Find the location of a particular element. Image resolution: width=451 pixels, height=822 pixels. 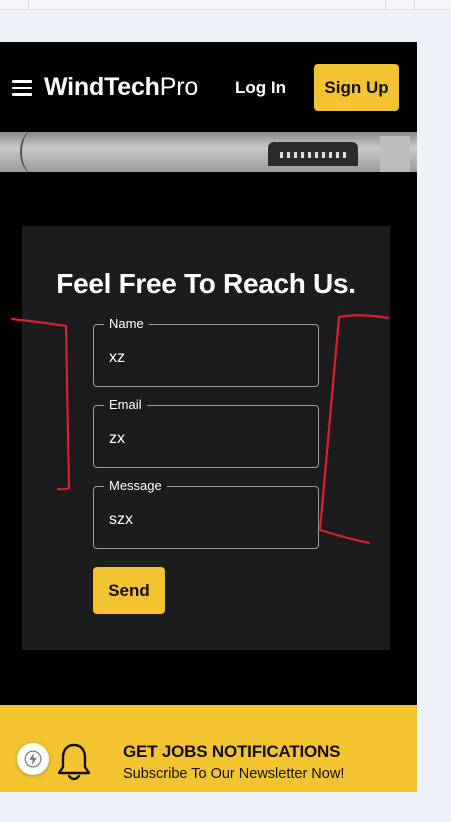

message-field-value: szx is located at coordinates (121, 519).